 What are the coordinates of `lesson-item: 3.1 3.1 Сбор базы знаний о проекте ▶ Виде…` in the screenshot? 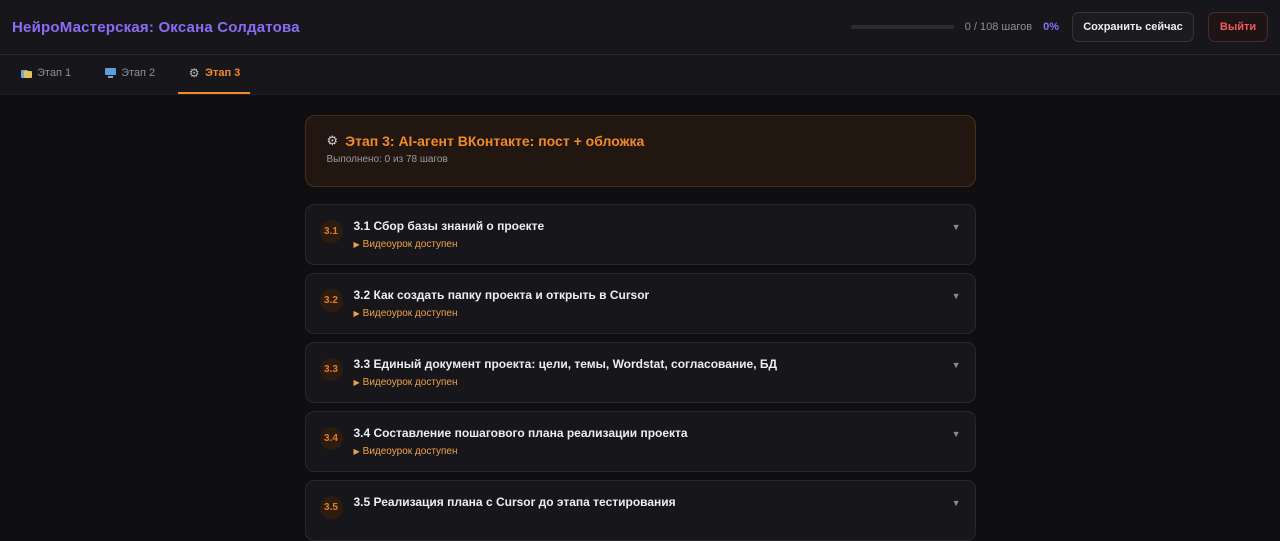 It's located at (640, 234).